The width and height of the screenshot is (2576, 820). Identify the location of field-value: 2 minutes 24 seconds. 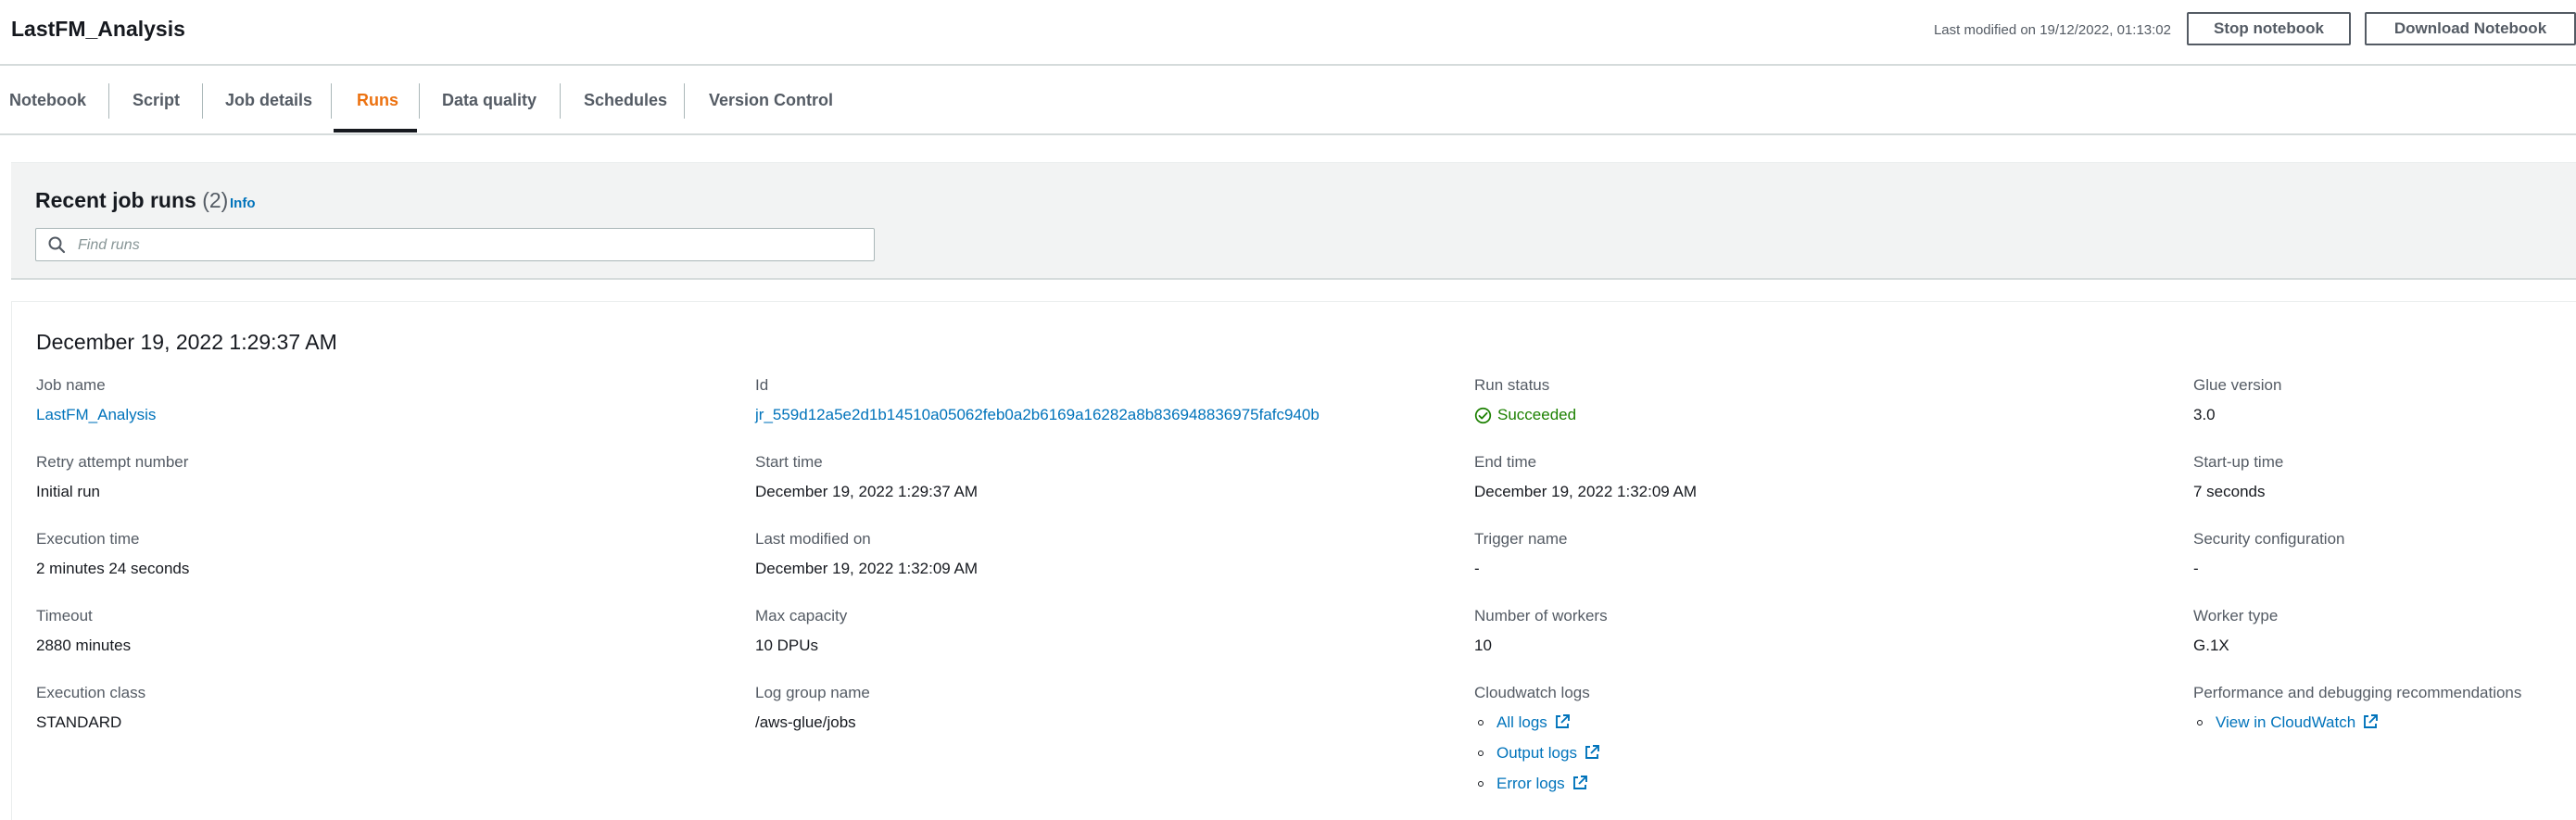
(113, 569).